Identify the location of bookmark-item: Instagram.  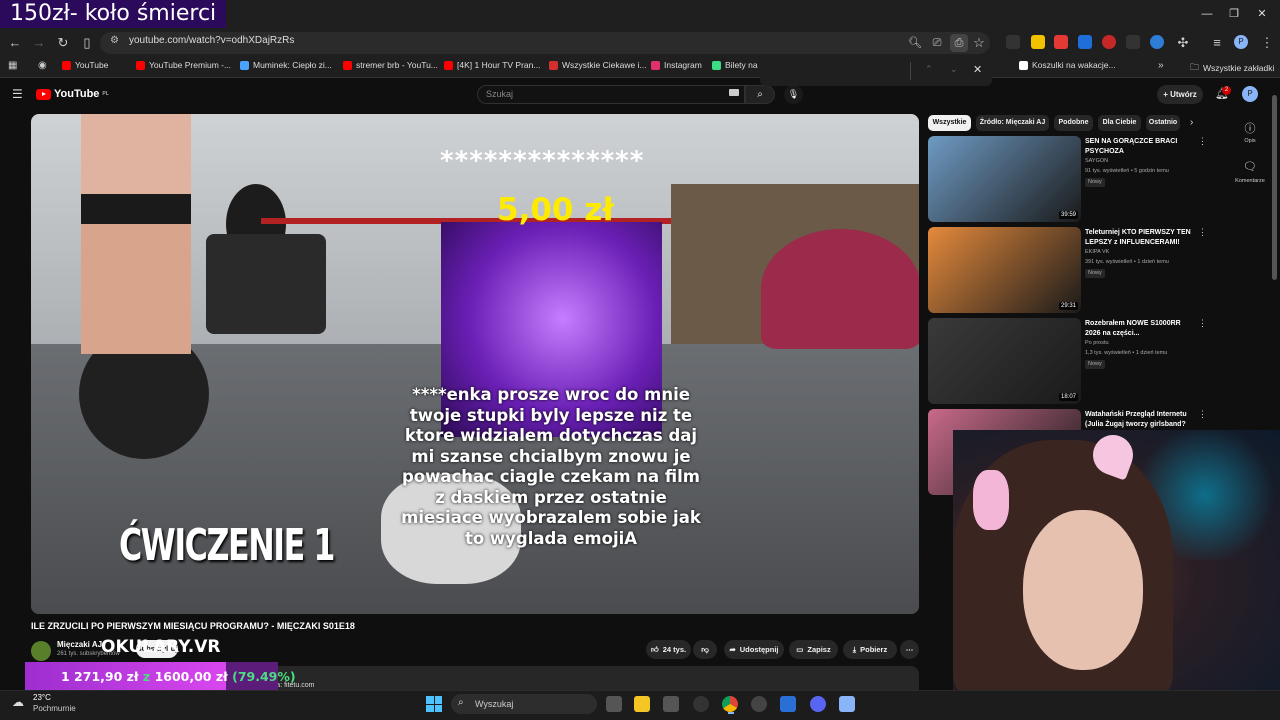
(676, 65).